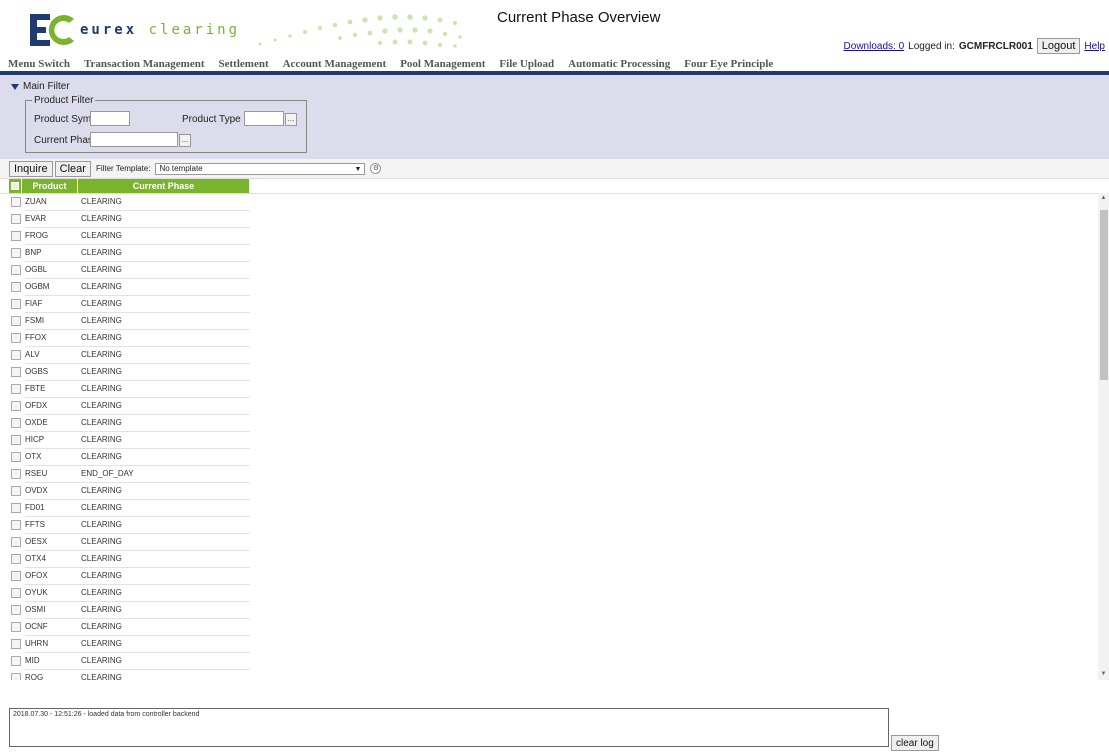 The width and height of the screenshot is (1109, 756). I want to click on menu-item-account-management: Account Management, so click(335, 64).